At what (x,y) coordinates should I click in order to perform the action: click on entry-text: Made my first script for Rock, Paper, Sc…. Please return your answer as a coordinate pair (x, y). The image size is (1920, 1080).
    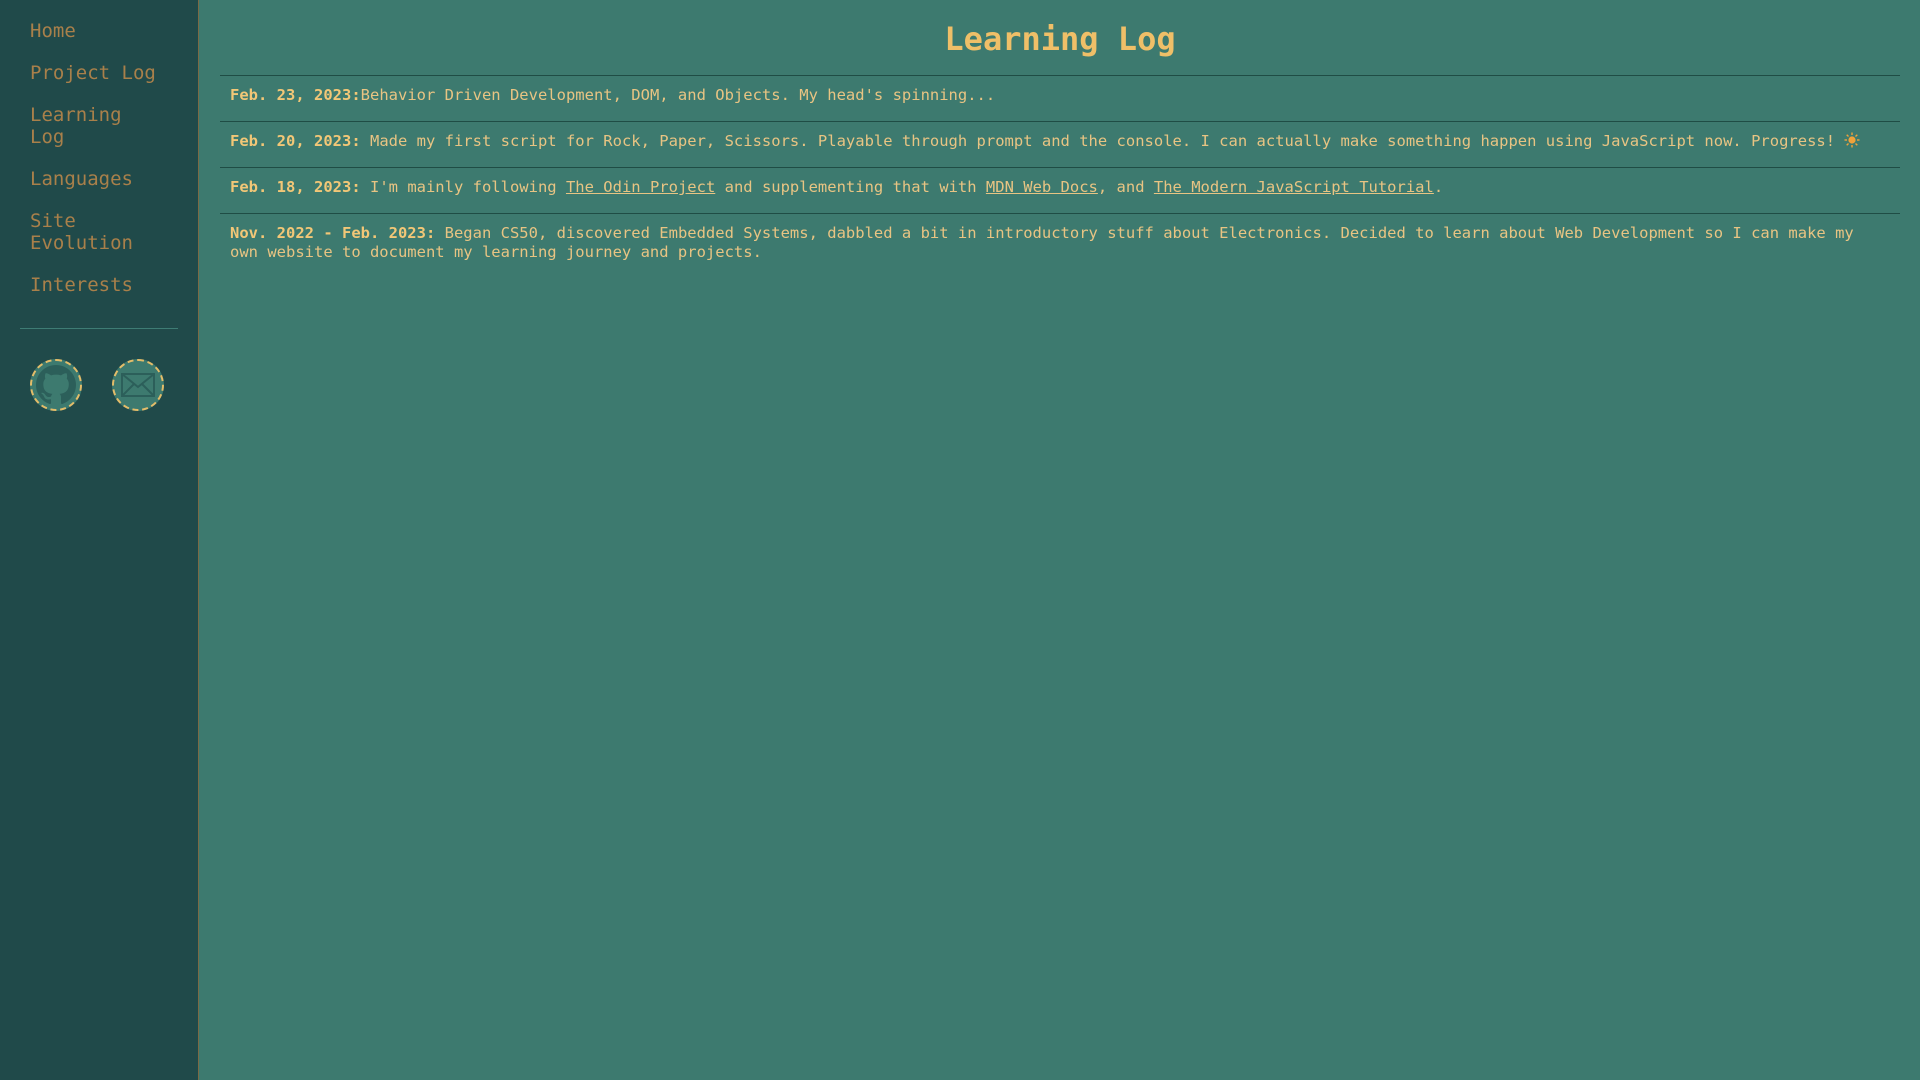
    Looking at the image, I should click on (1102, 141).